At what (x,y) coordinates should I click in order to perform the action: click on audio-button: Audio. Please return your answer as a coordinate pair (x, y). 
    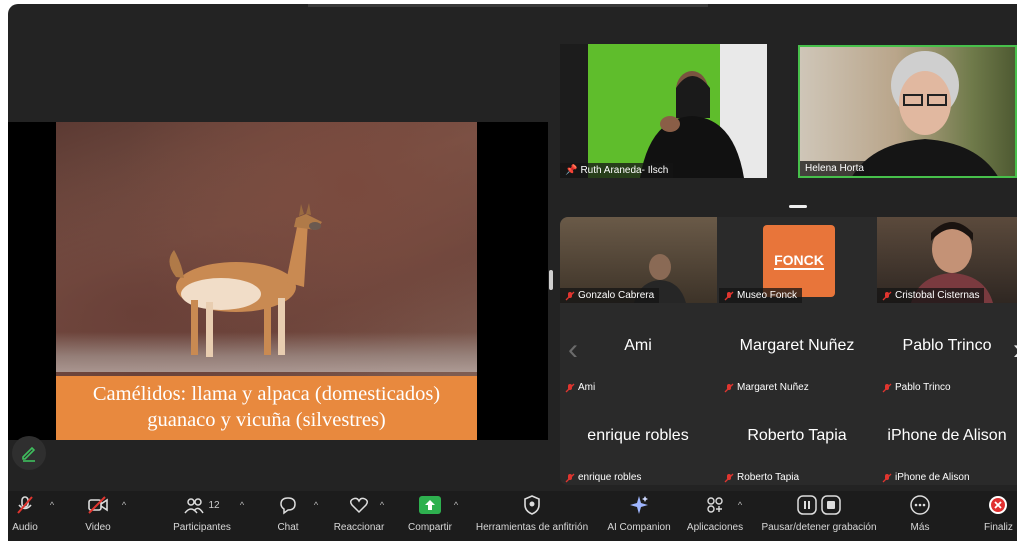
    Looking at the image, I should click on (25, 516).